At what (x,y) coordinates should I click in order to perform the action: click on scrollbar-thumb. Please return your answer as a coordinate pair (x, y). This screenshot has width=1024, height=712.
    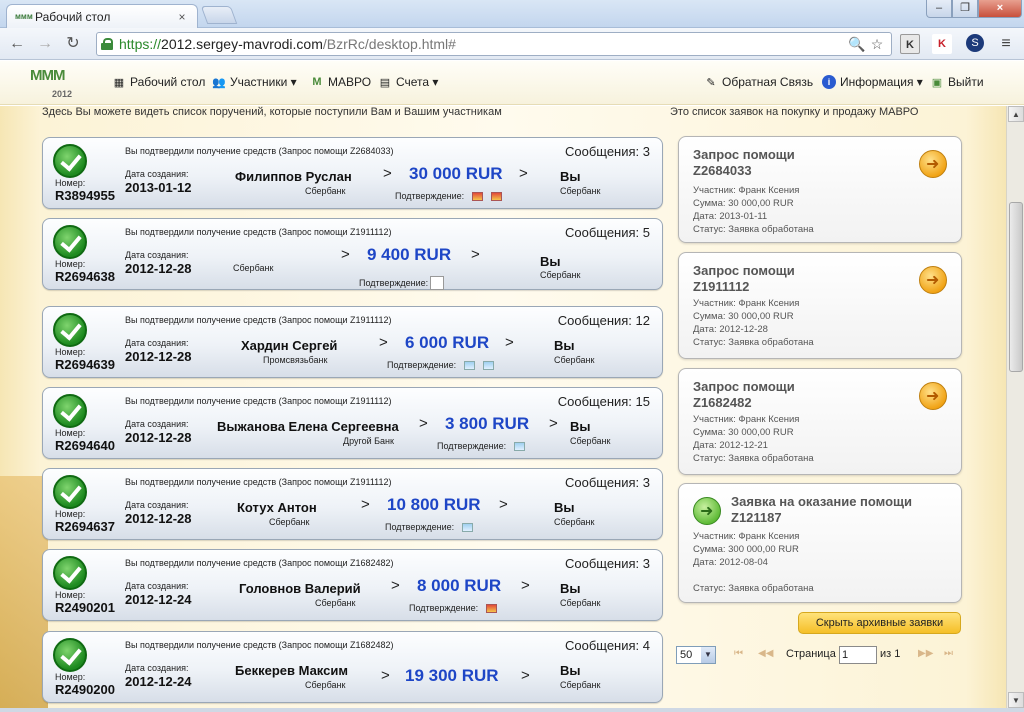
    Looking at the image, I should click on (1016, 287).